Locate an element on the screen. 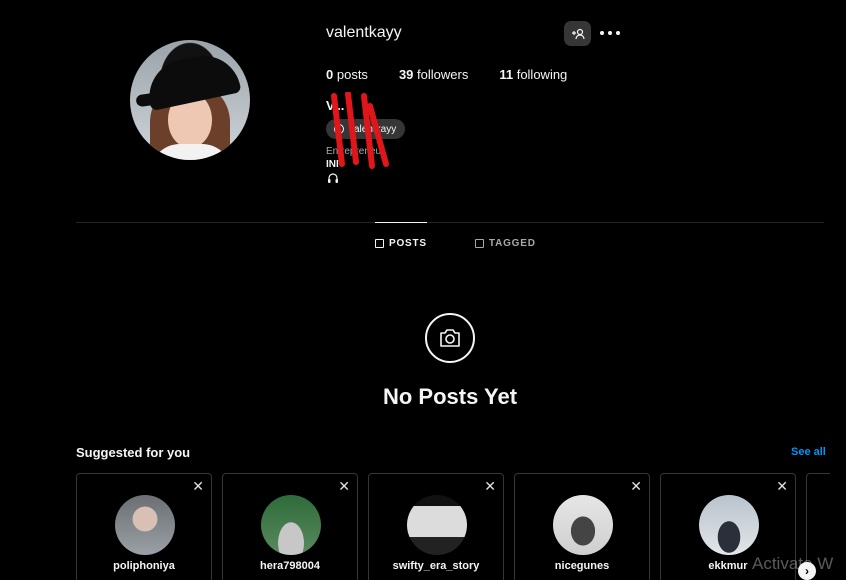 This screenshot has width=846, height=580. profile-username: valentkayy is located at coordinates (364, 32).